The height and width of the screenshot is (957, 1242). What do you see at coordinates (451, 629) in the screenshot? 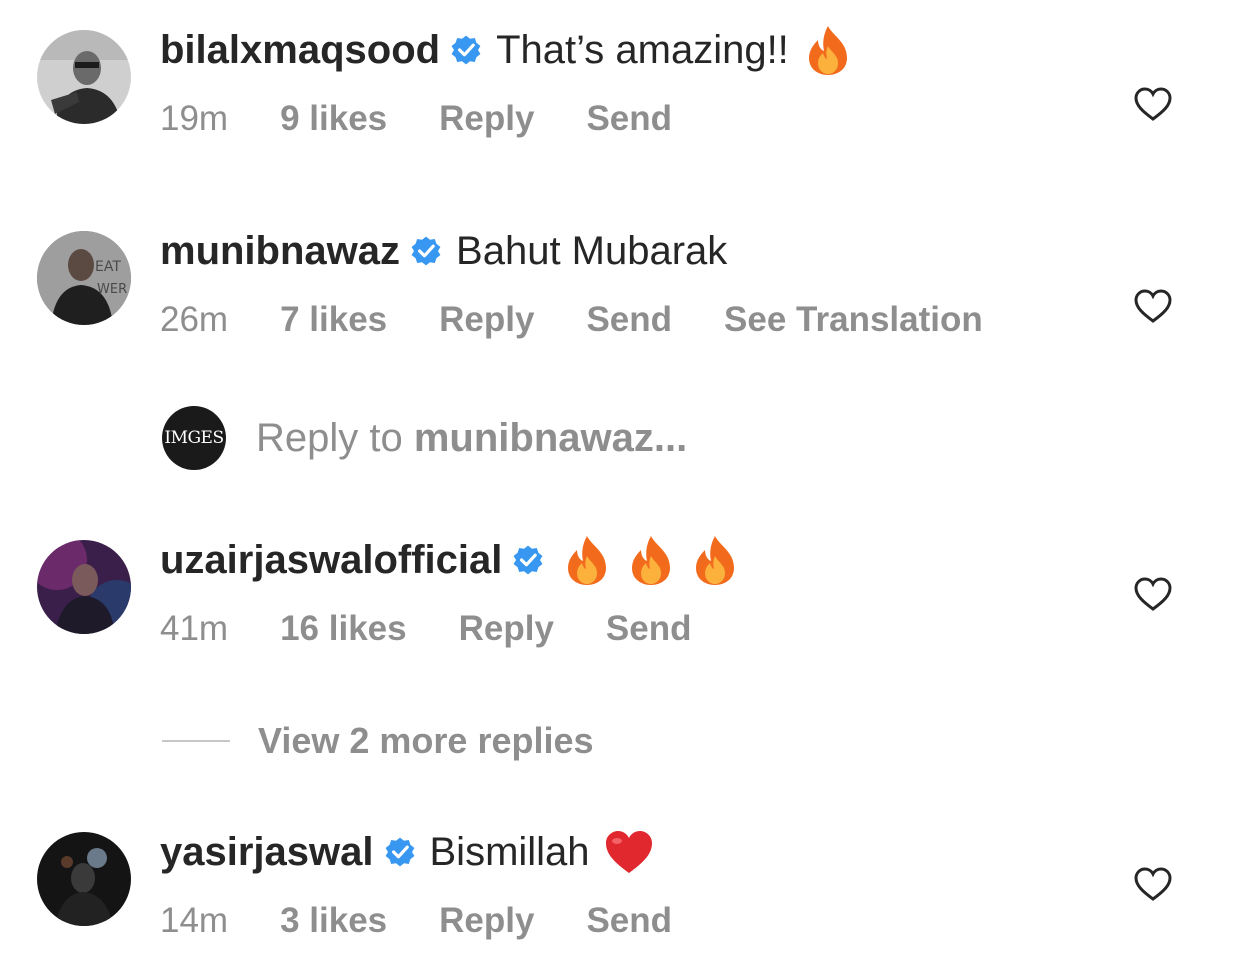
I see `comment-meta: 41m 16 likes Reply Send` at bounding box center [451, 629].